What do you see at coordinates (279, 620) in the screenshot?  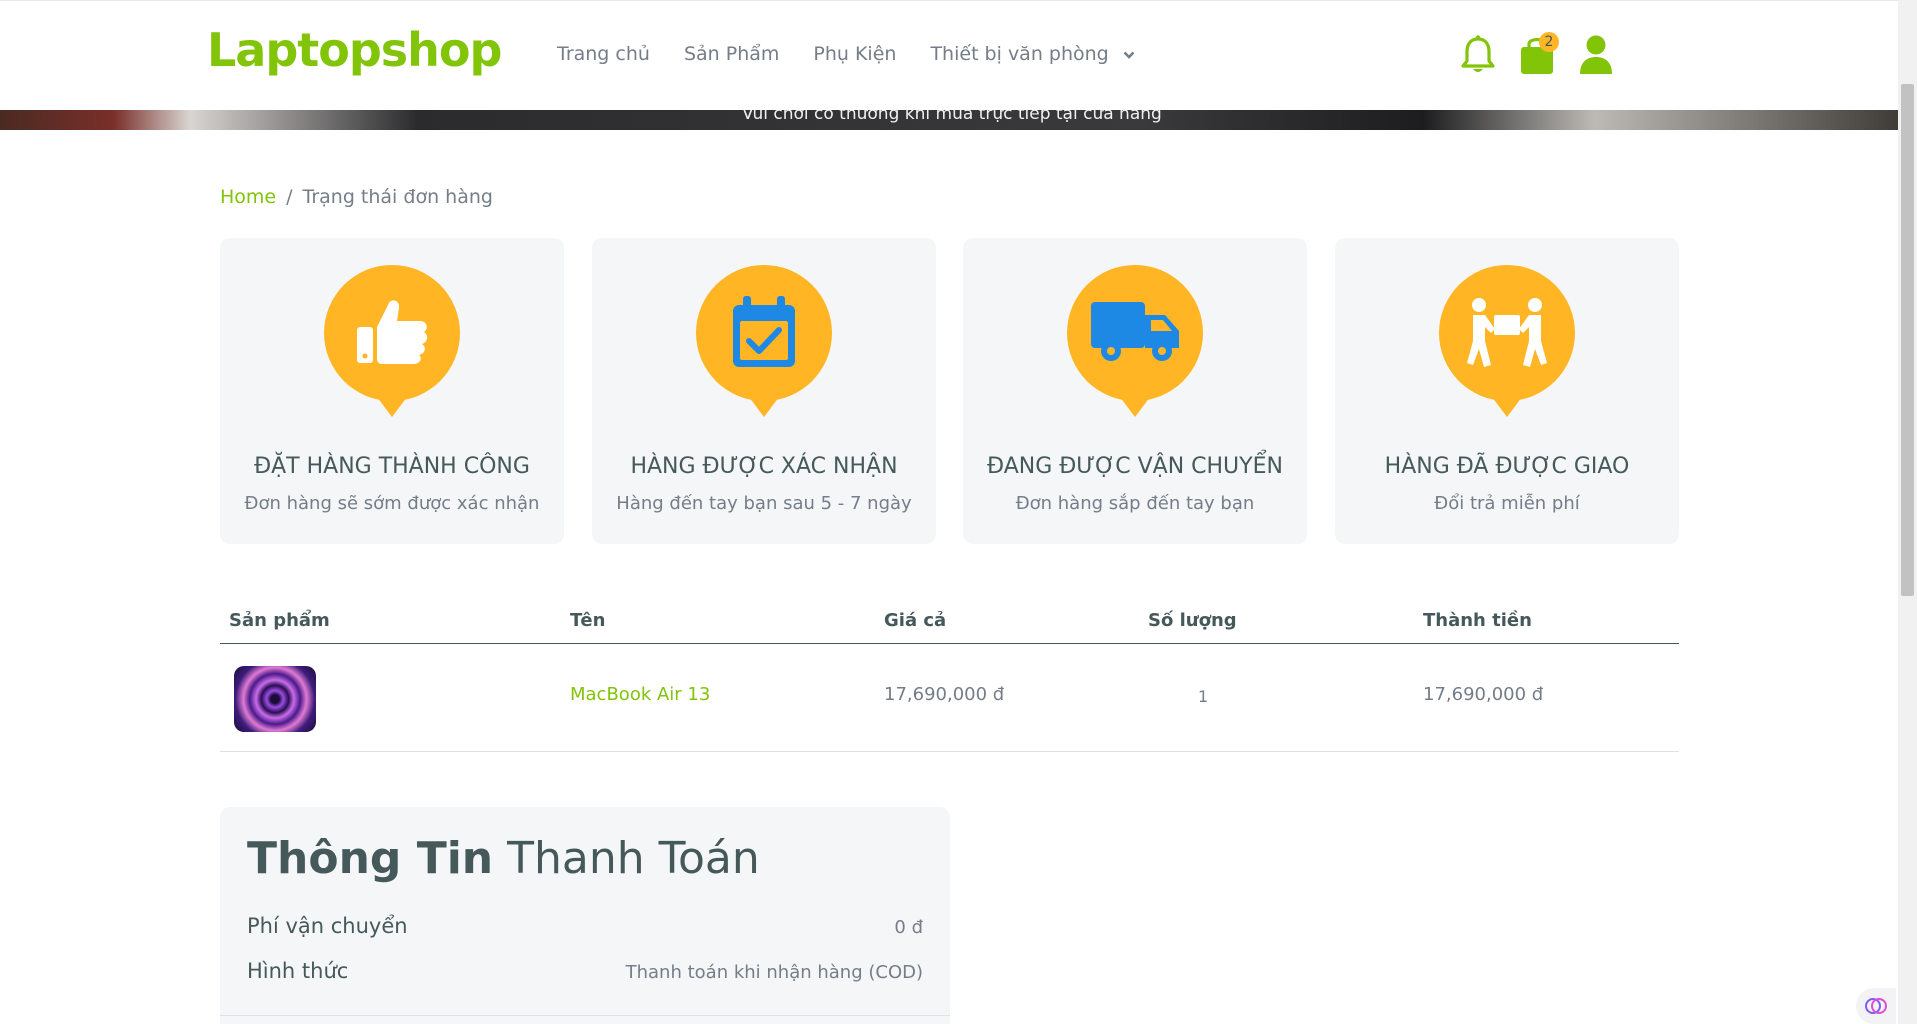 I see `column-header-product: Sản phẩm` at bounding box center [279, 620].